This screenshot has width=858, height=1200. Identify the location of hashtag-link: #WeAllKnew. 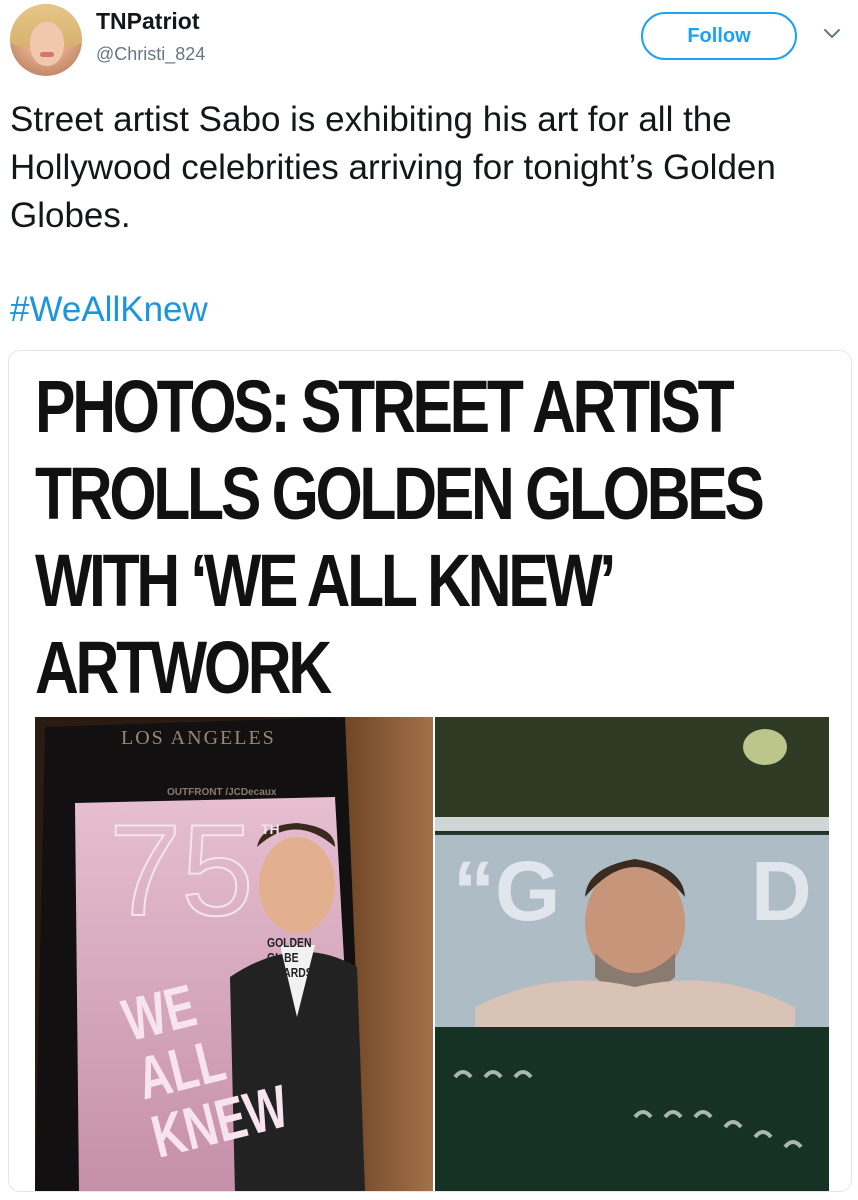
(109, 310).